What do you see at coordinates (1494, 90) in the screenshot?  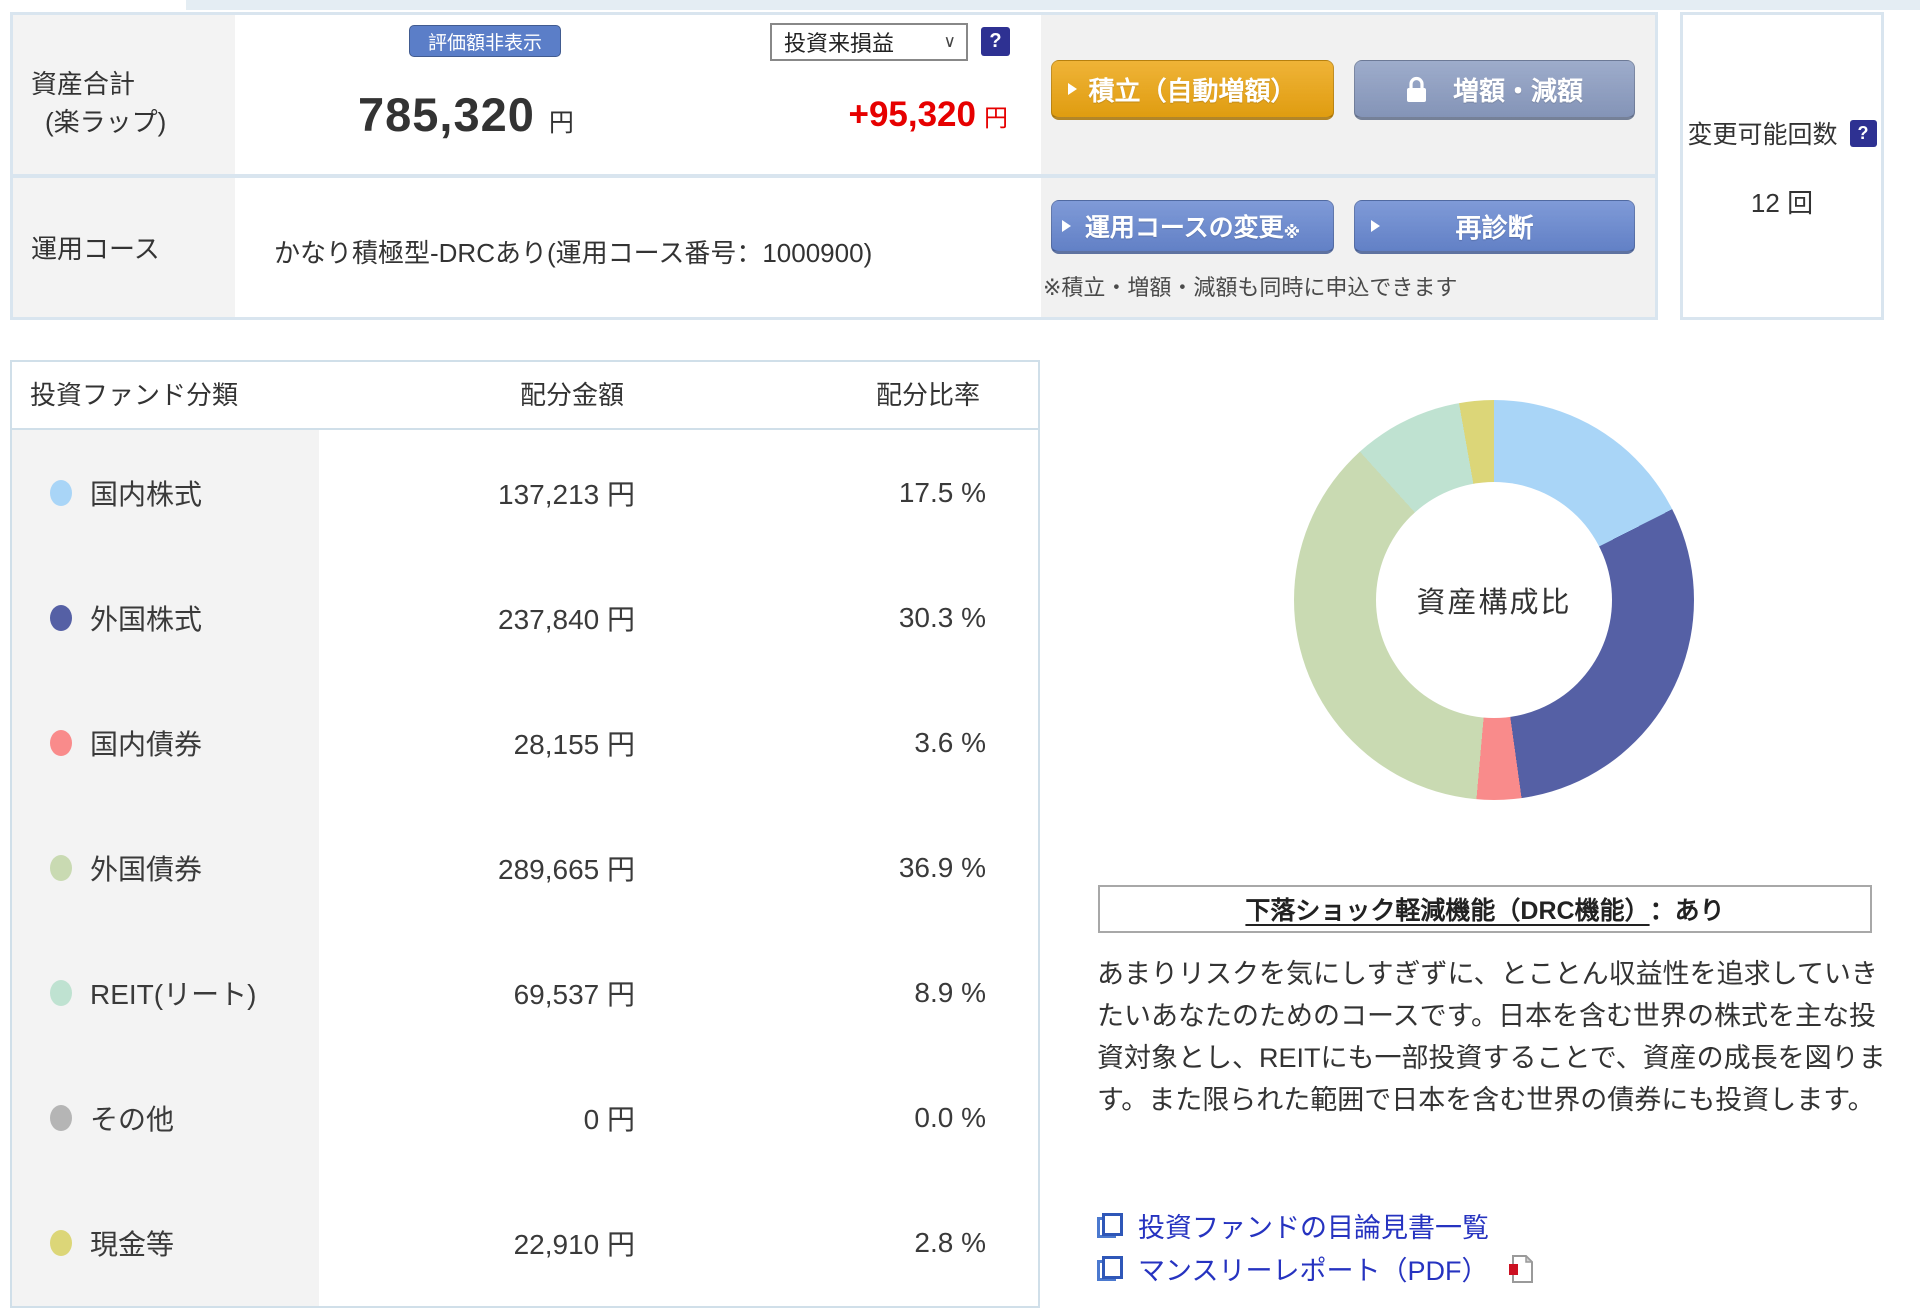 I see `increase-decrease-button: 増額・減額` at bounding box center [1494, 90].